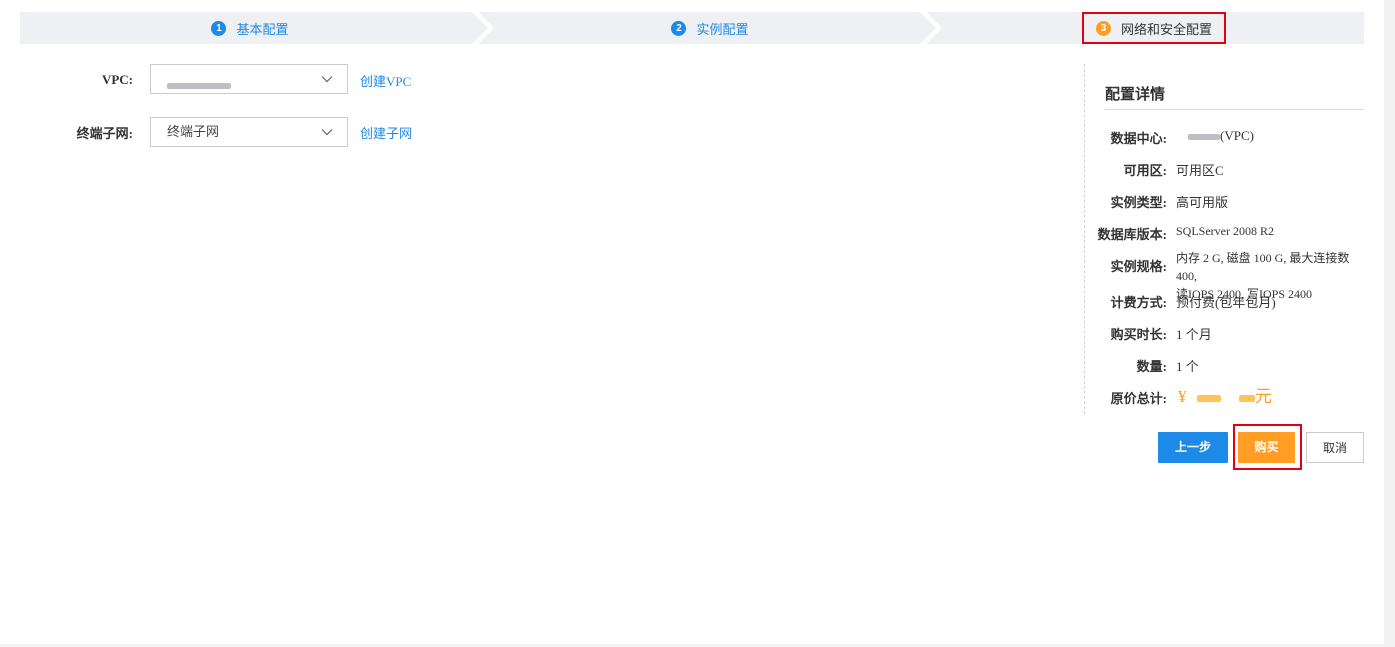 The image size is (1395, 647). I want to click on datacenter-value: (VPC), so click(1215, 136).